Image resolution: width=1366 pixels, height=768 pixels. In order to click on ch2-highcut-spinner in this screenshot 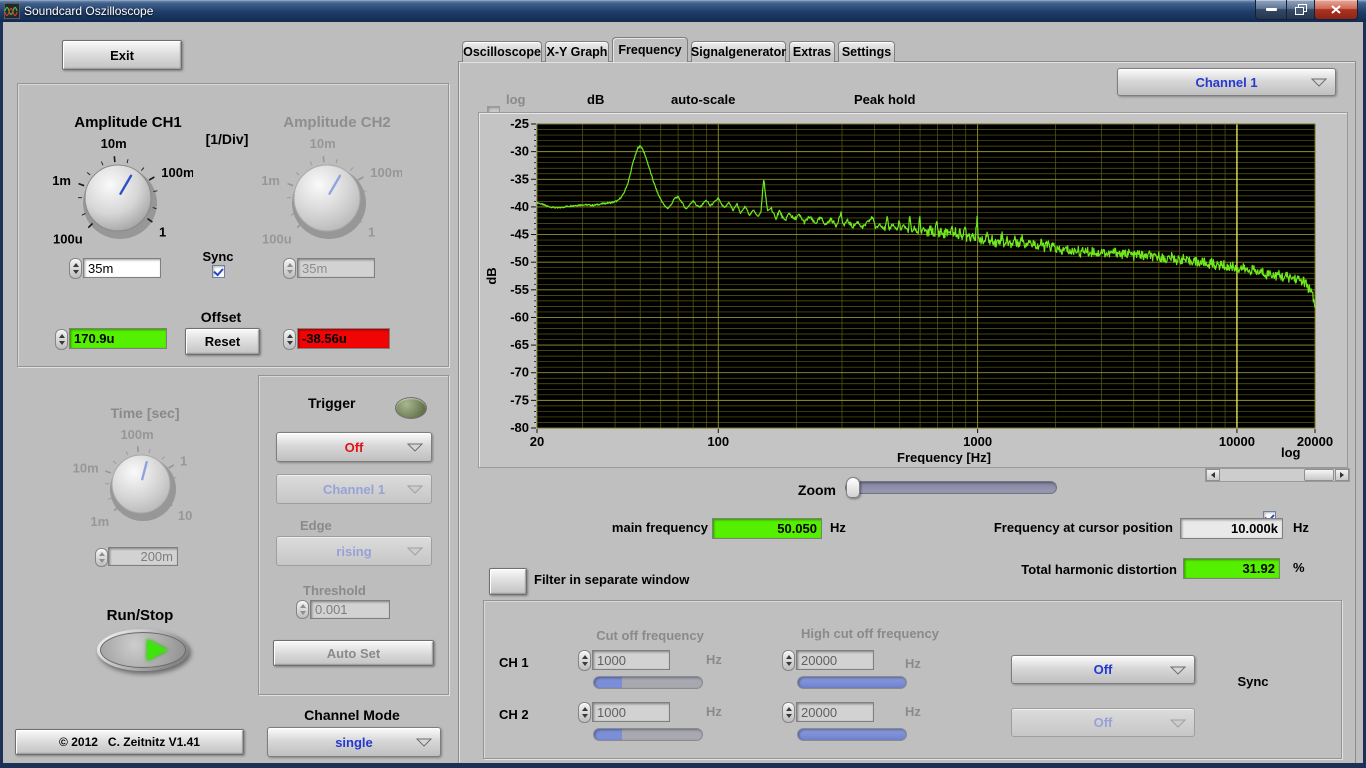, I will do `click(788, 712)`.